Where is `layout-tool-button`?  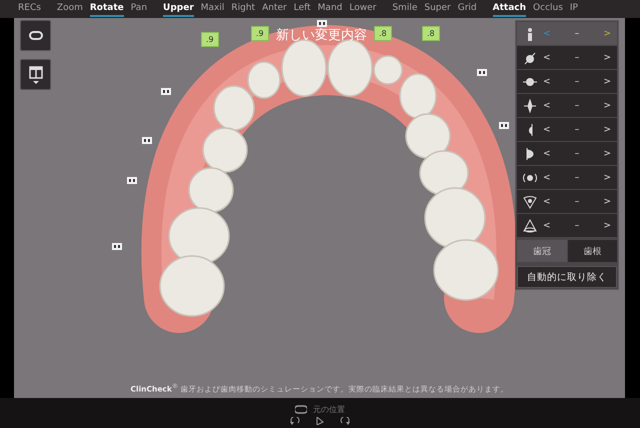 layout-tool-button is located at coordinates (35, 74).